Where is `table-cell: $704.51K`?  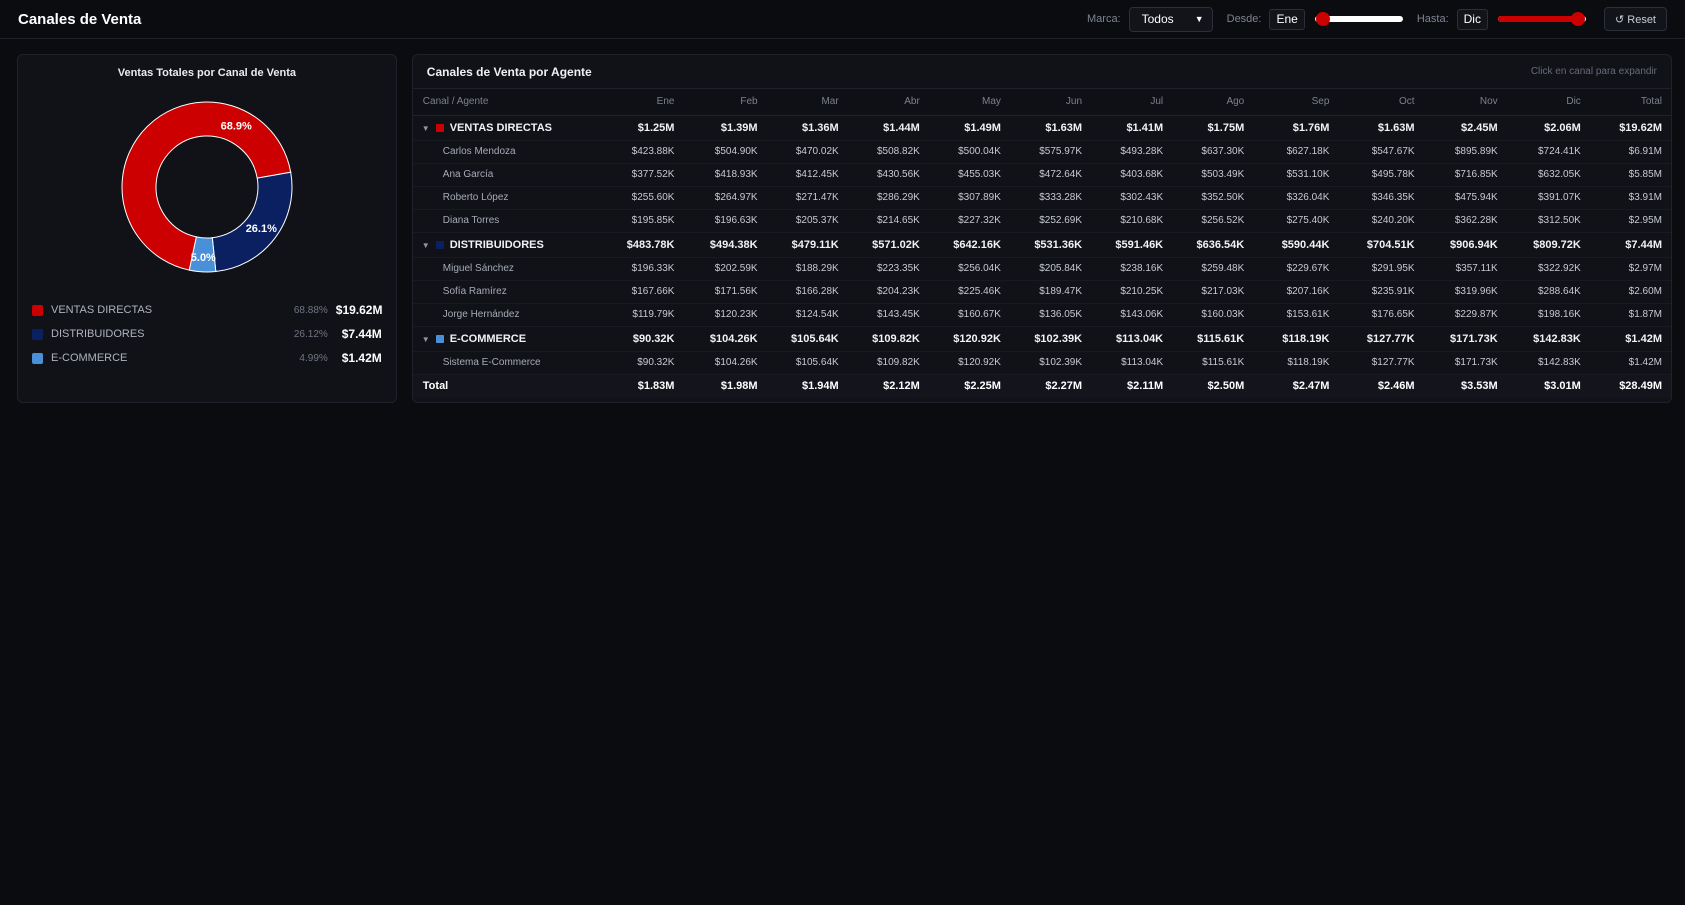 table-cell: $704.51K is located at coordinates (1381, 245).